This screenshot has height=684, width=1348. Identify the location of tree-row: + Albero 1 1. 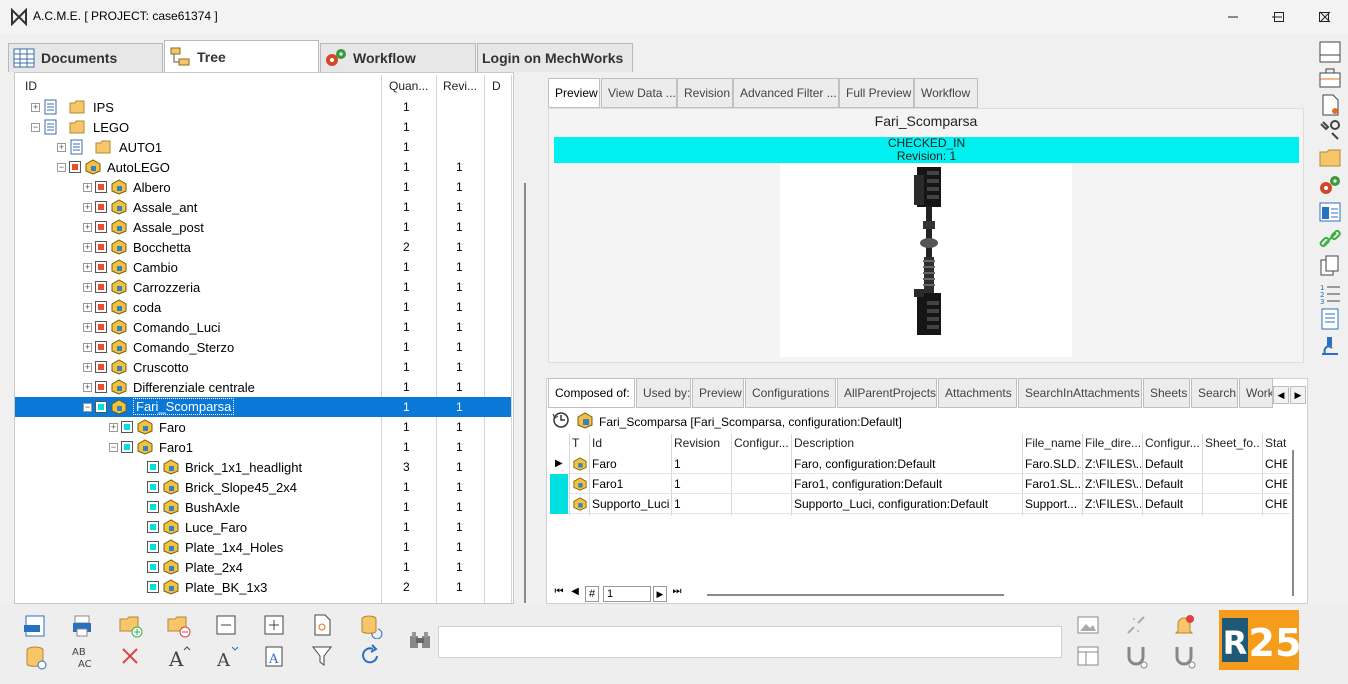
(263, 187).